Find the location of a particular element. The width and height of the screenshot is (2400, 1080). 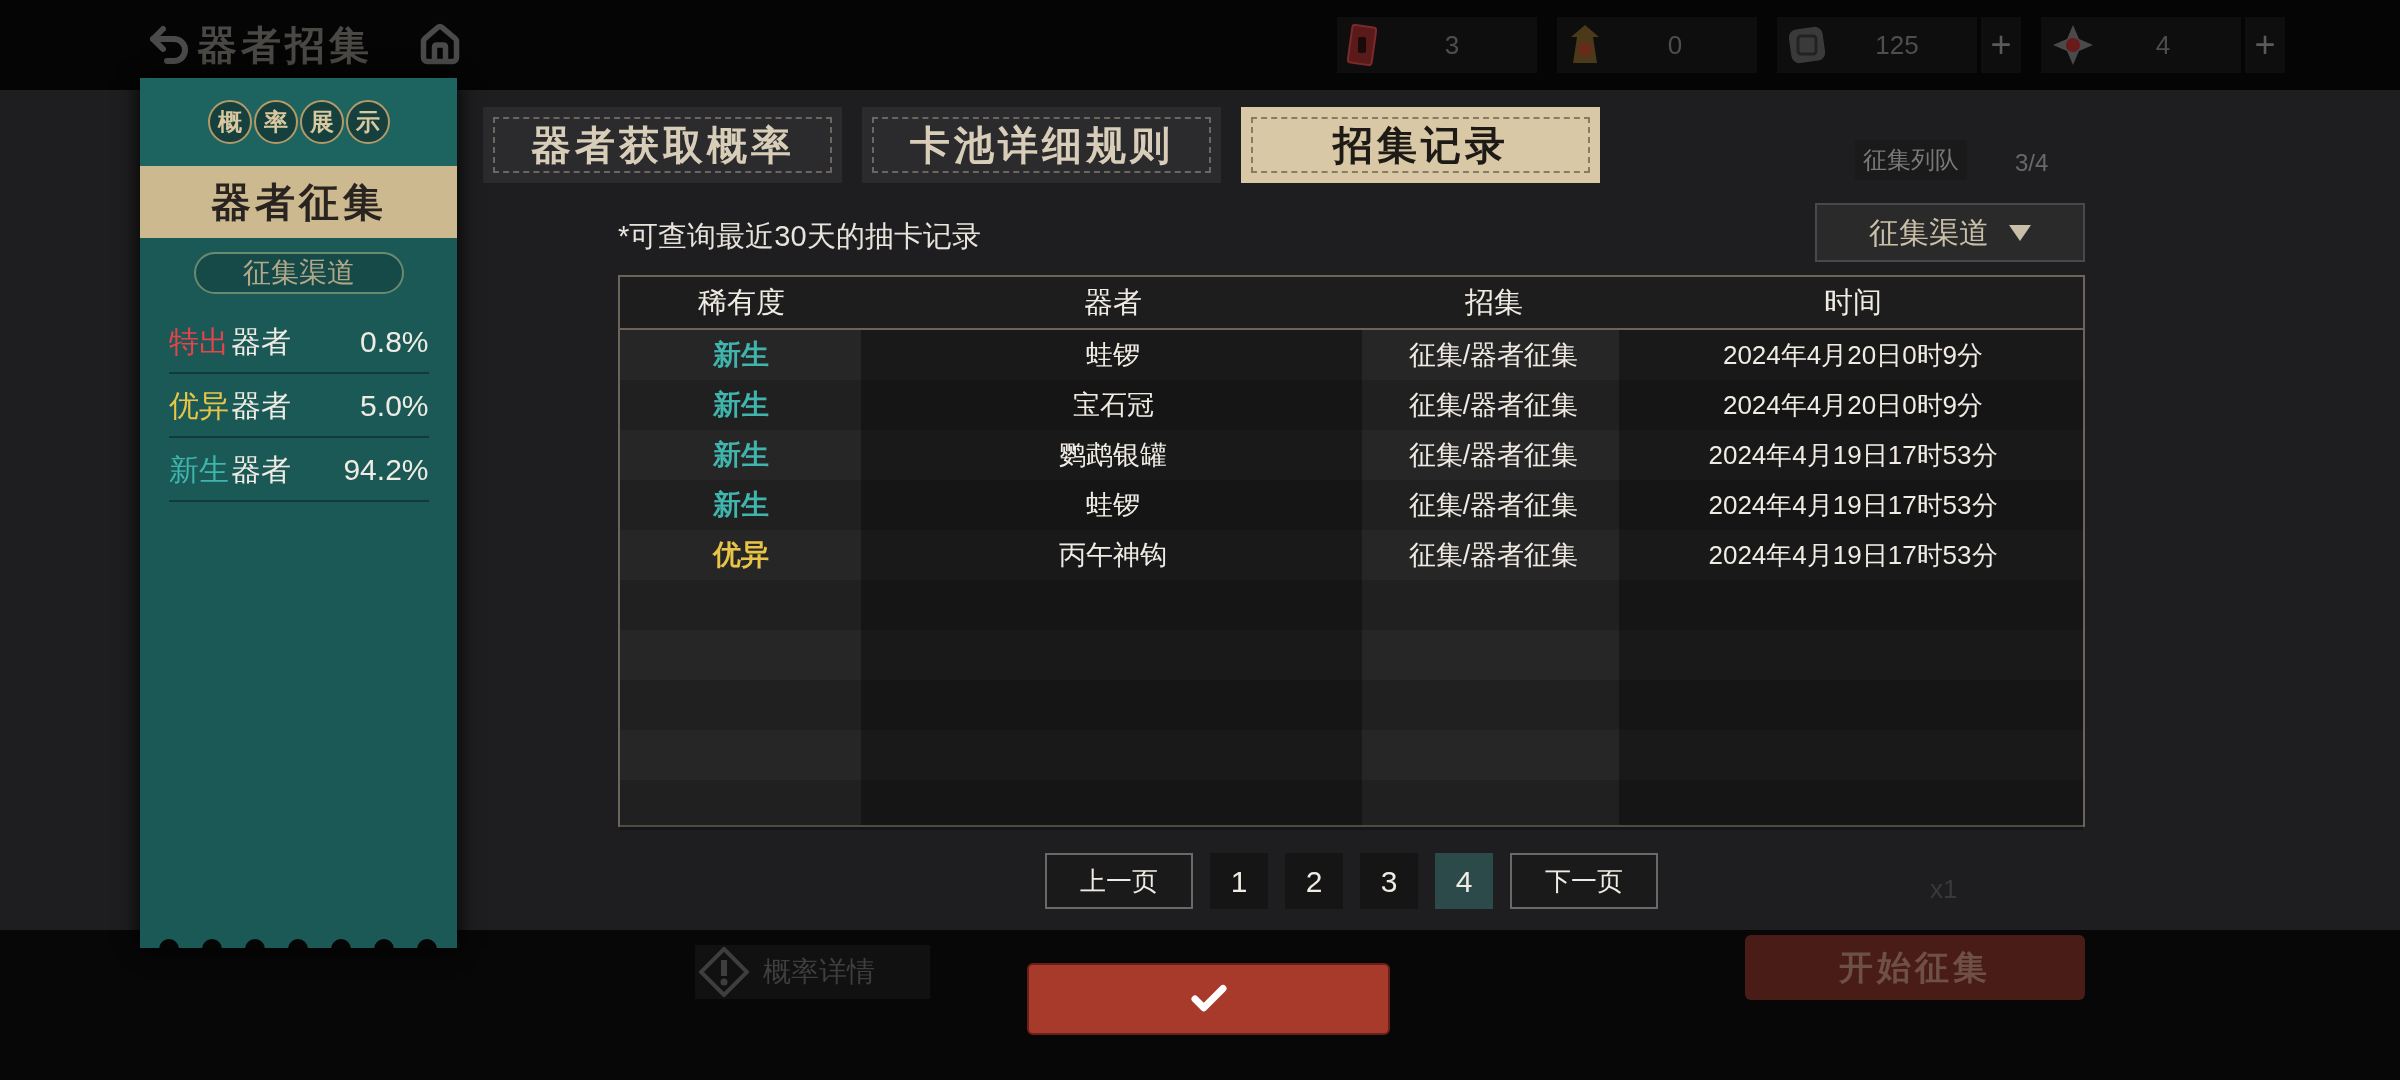

badge-character: 概 is located at coordinates (229, 122).